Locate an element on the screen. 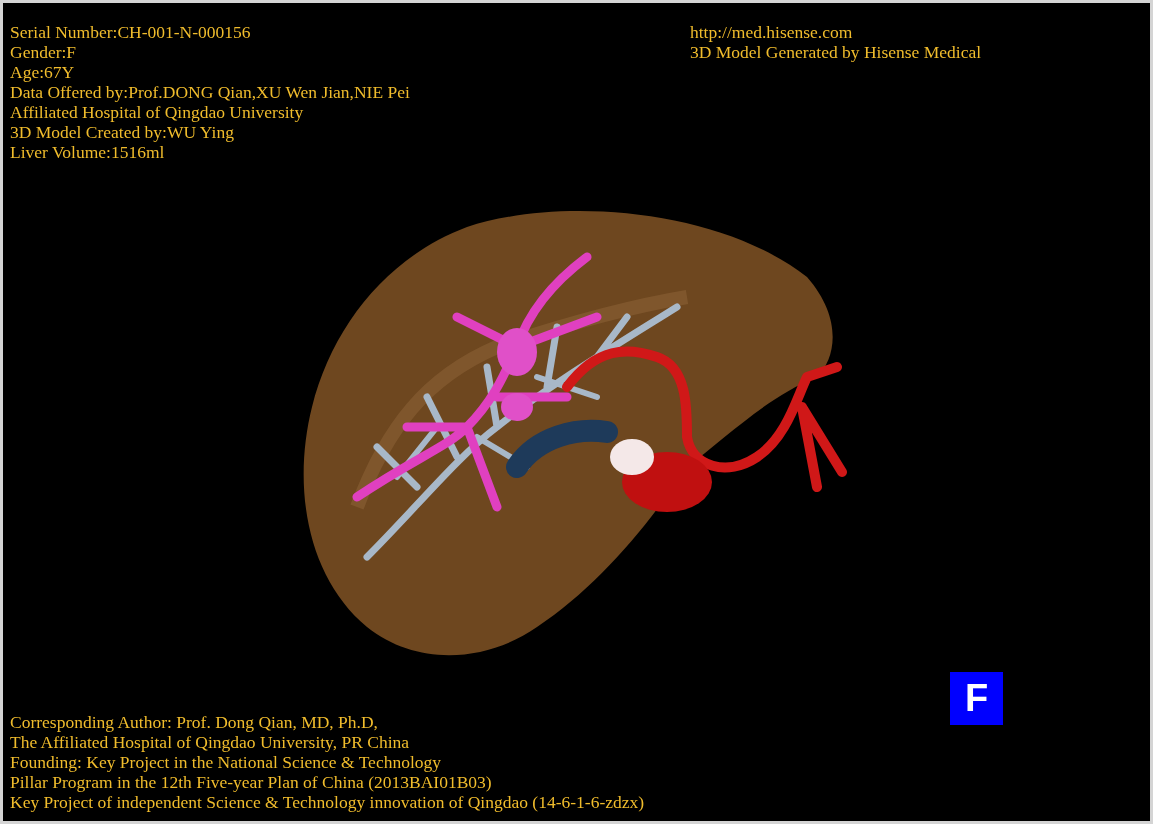 This screenshot has width=1153, height=824. info-text: Corresponding Author: Prof. Dong Qian, MD, Ph.D, is located at coordinates (194, 722).